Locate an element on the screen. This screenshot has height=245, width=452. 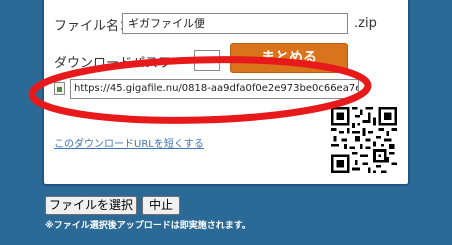
filename-input: ギガファイル便 is located at coordinates (235, 23).